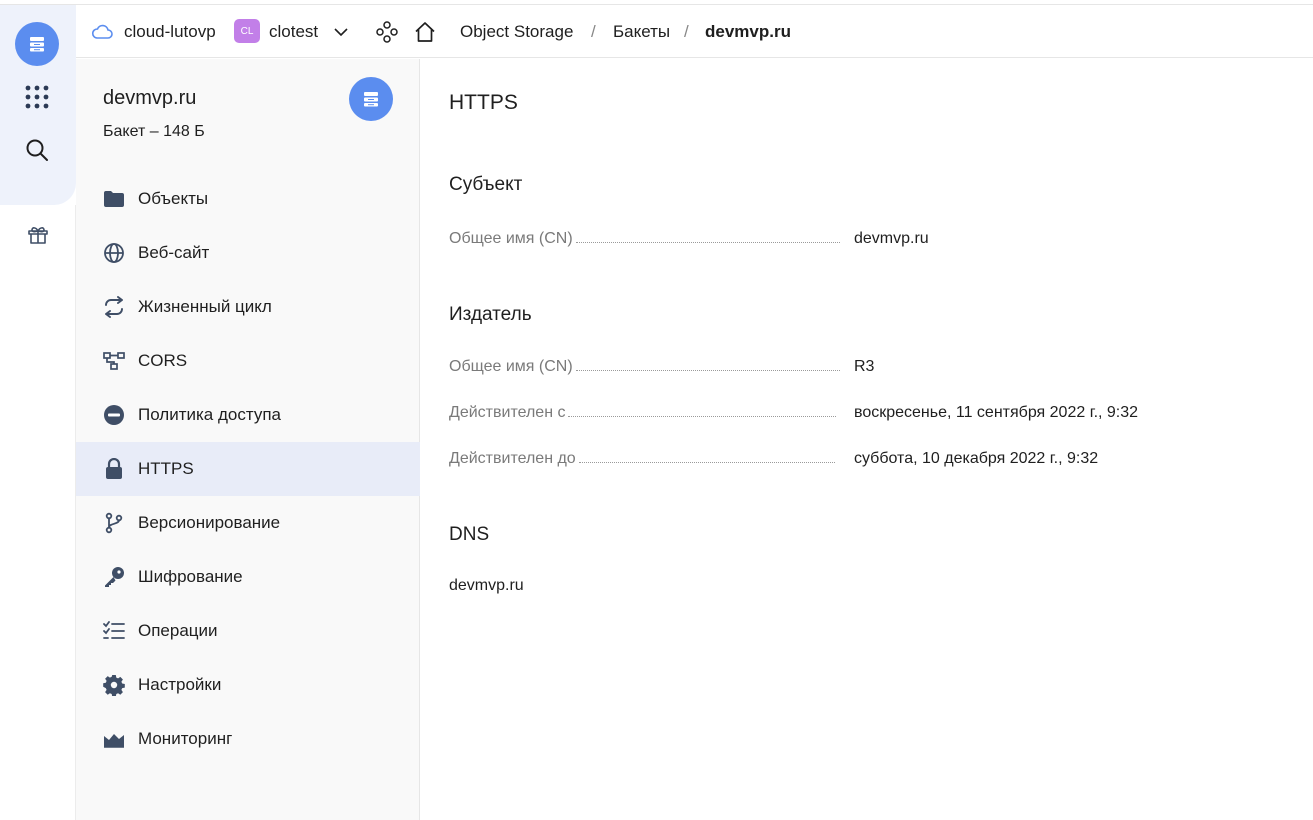 Image resolution: width=1313 pixels, height=820 pixels. What do you see at coordinates (178, 630) in the screenshot?
I see `sidebar-item-label: Операции` at bounding box center [178, 630].